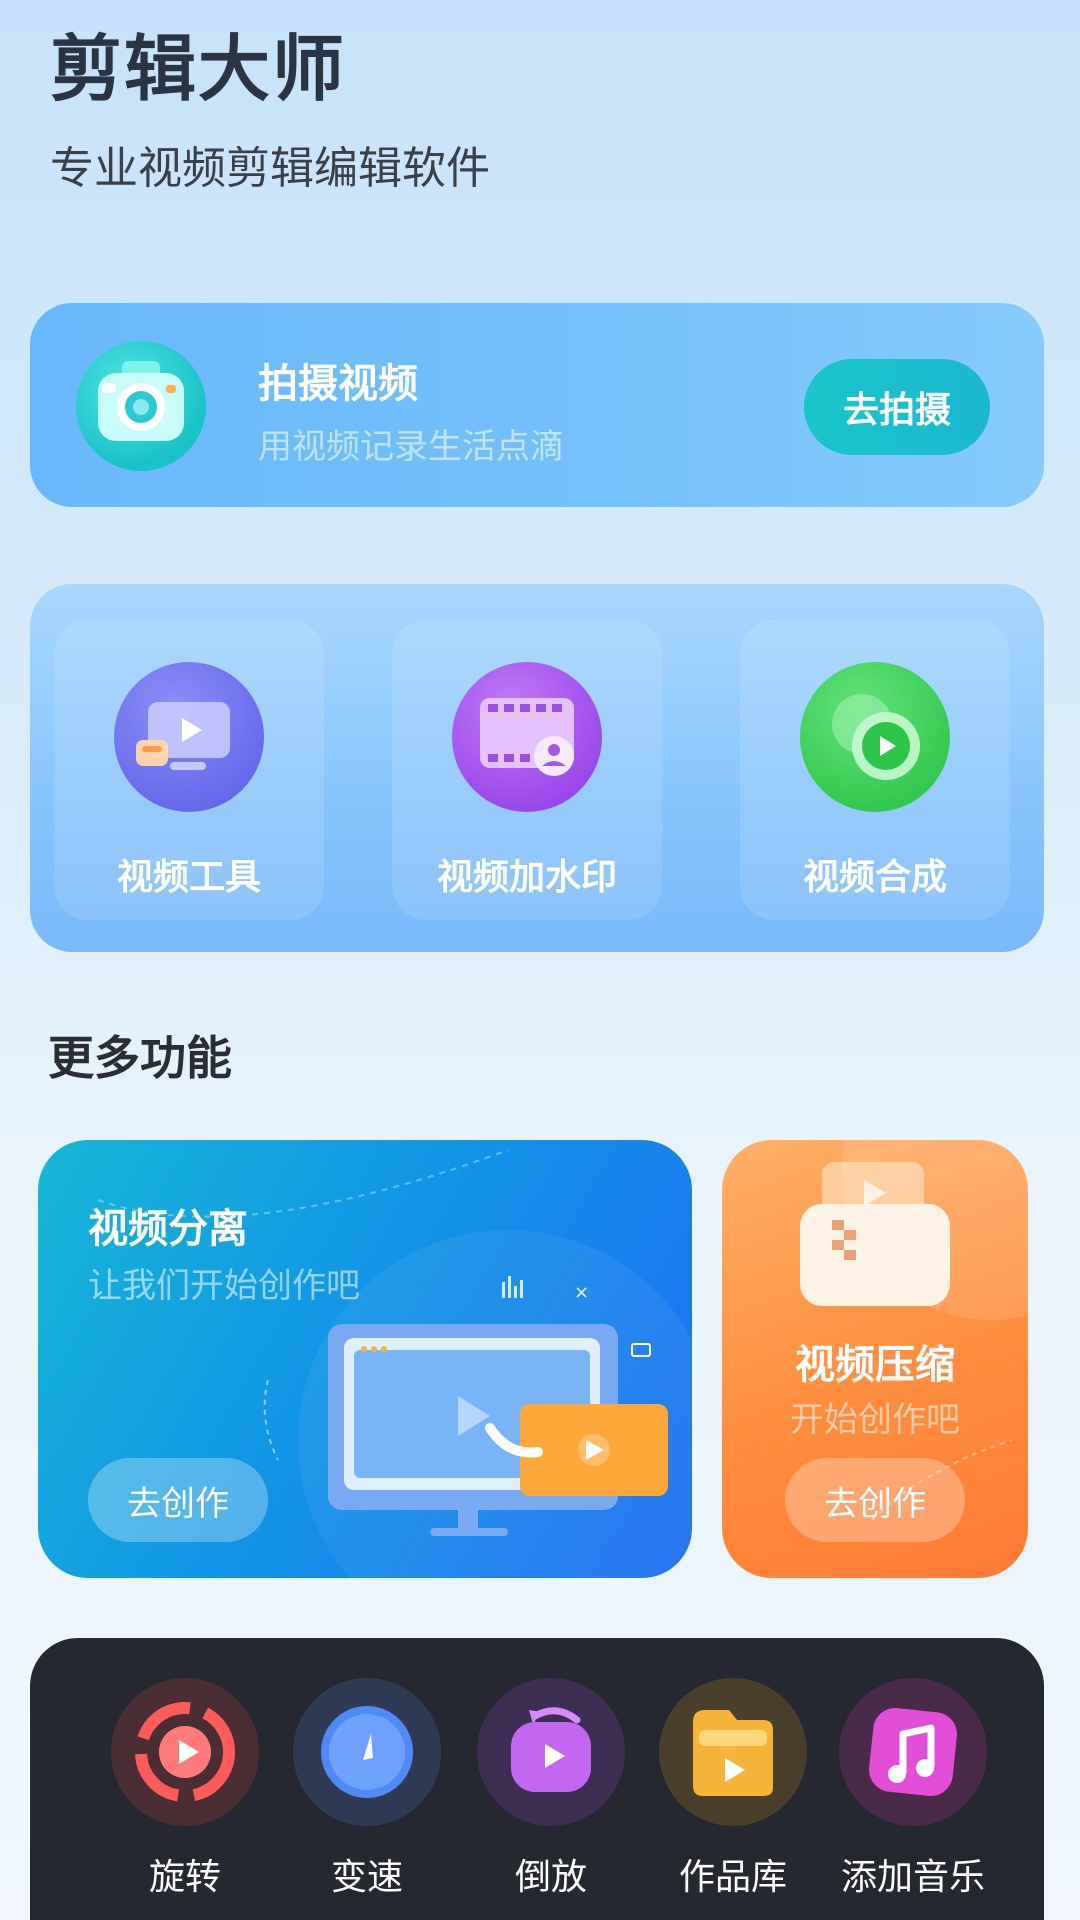 Image resolution: width=1080 pixels, height=1920 pixels. Describe the element at coordinates (198, 69) in the screenshot. I see `app-title: 剪辑大师` at that location.